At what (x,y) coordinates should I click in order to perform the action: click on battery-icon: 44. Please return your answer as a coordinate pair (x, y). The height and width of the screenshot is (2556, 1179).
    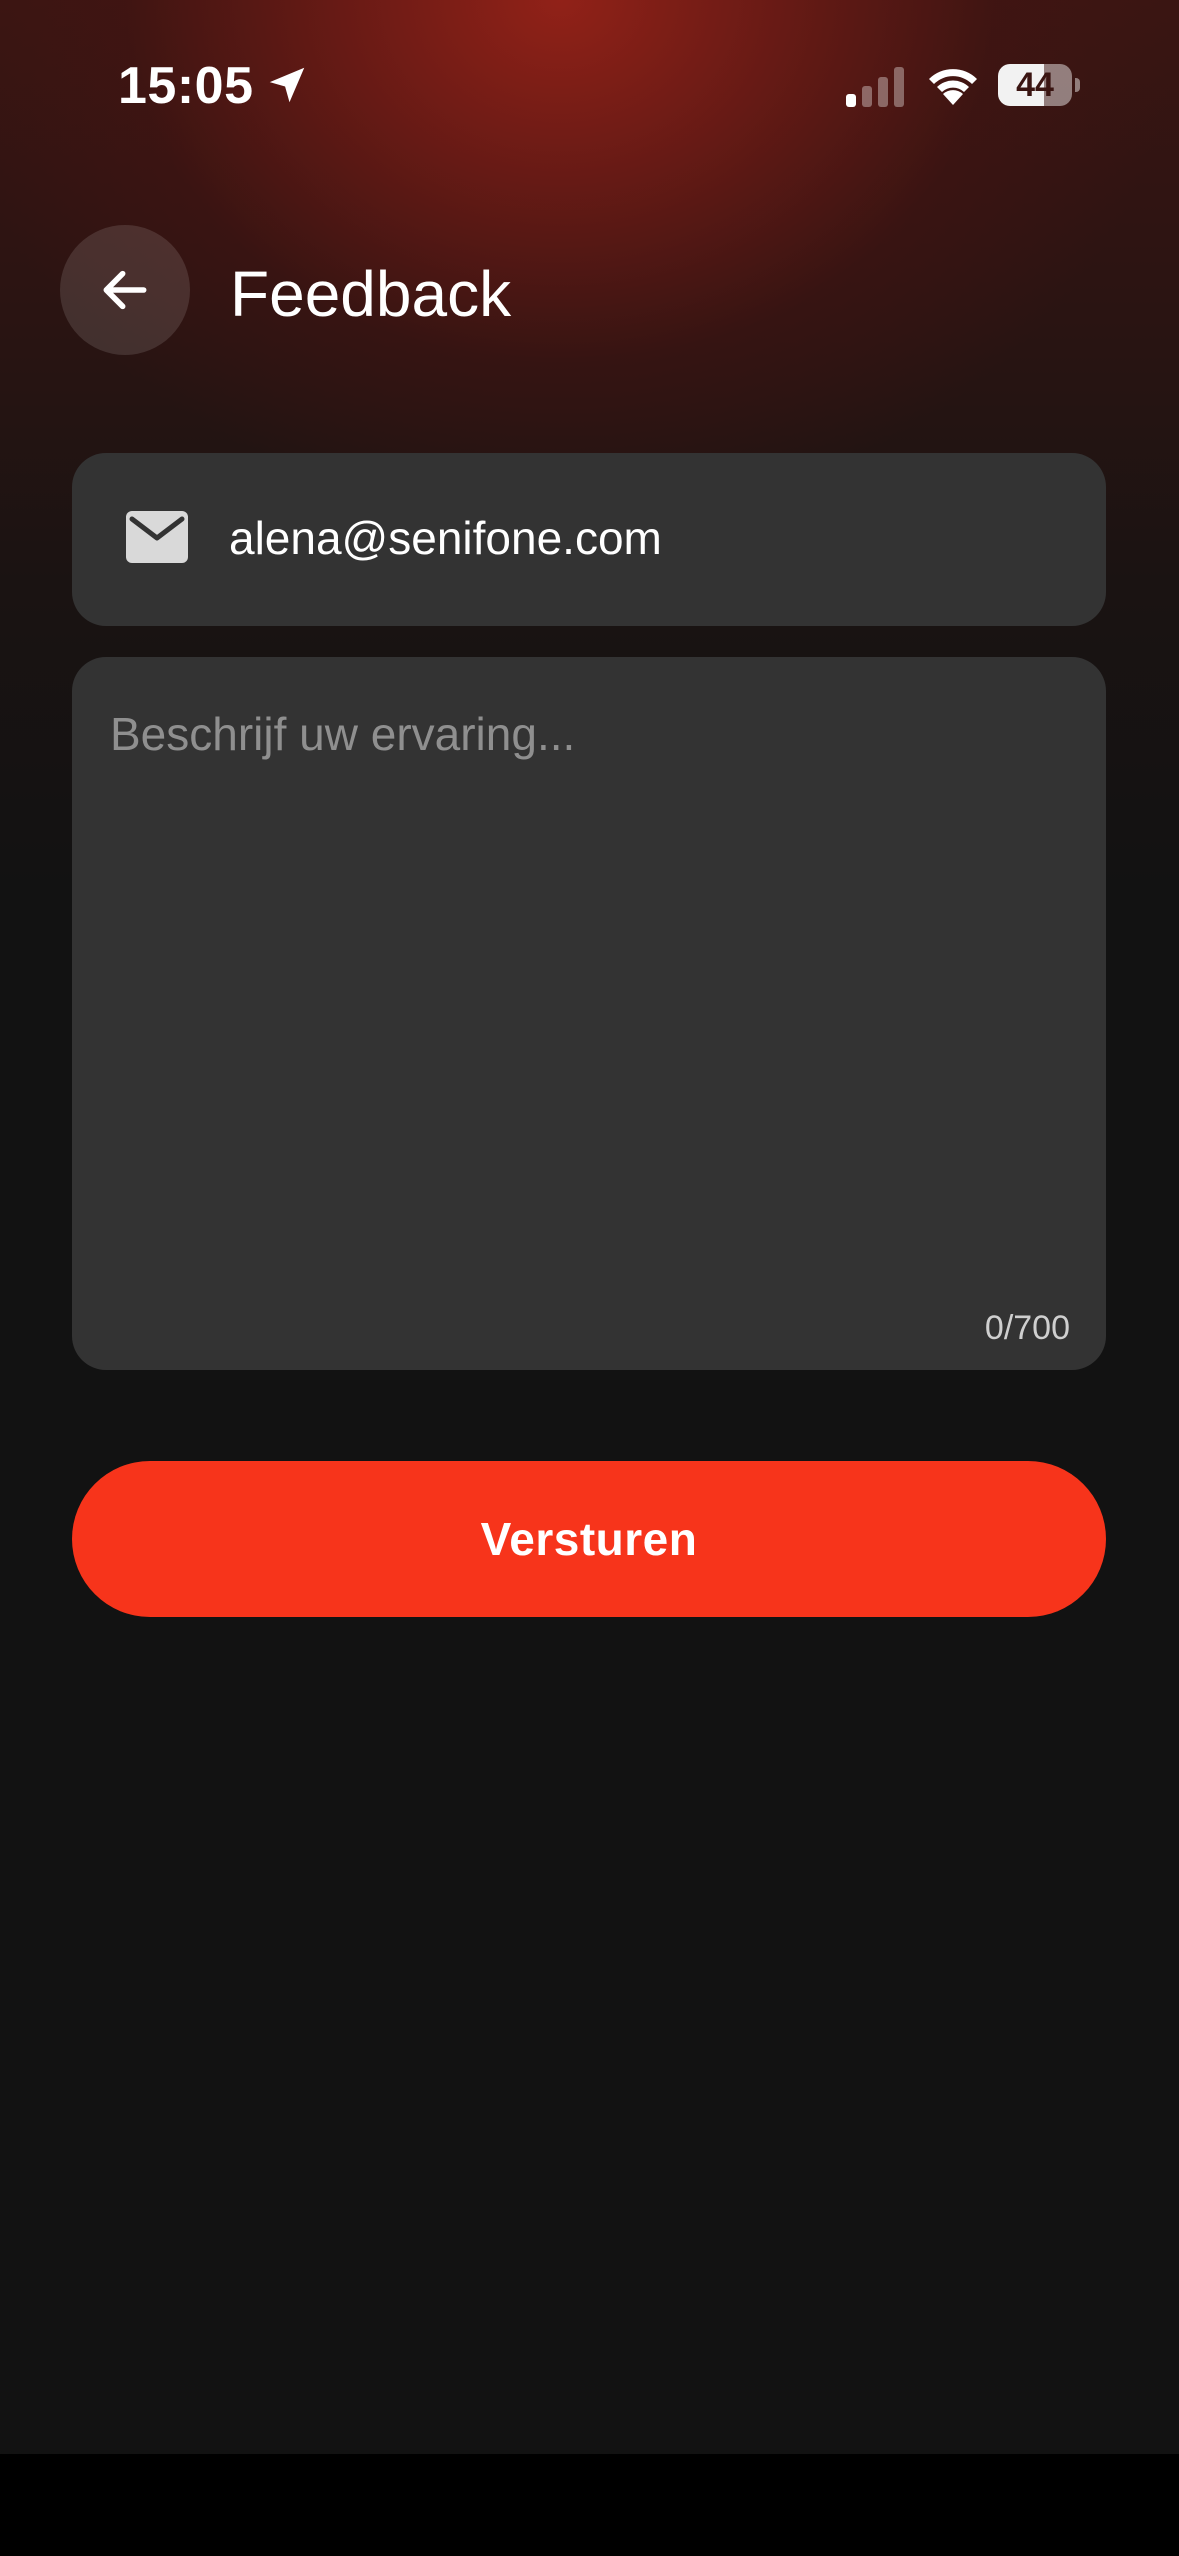
    Looking at the image, I should click on (1039, 86).